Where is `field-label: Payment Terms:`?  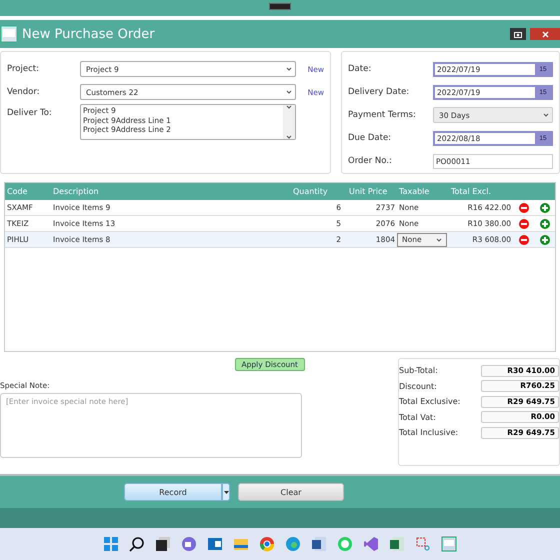
field-label: Payment Terms: is located at coordinates (382, 115).